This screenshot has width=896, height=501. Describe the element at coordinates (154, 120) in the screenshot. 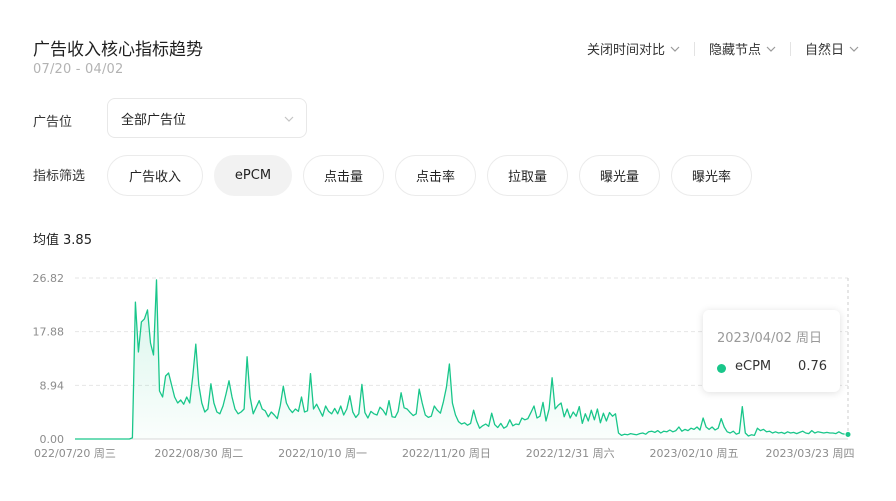

I see `placement-value: 全部广告位` at that location.